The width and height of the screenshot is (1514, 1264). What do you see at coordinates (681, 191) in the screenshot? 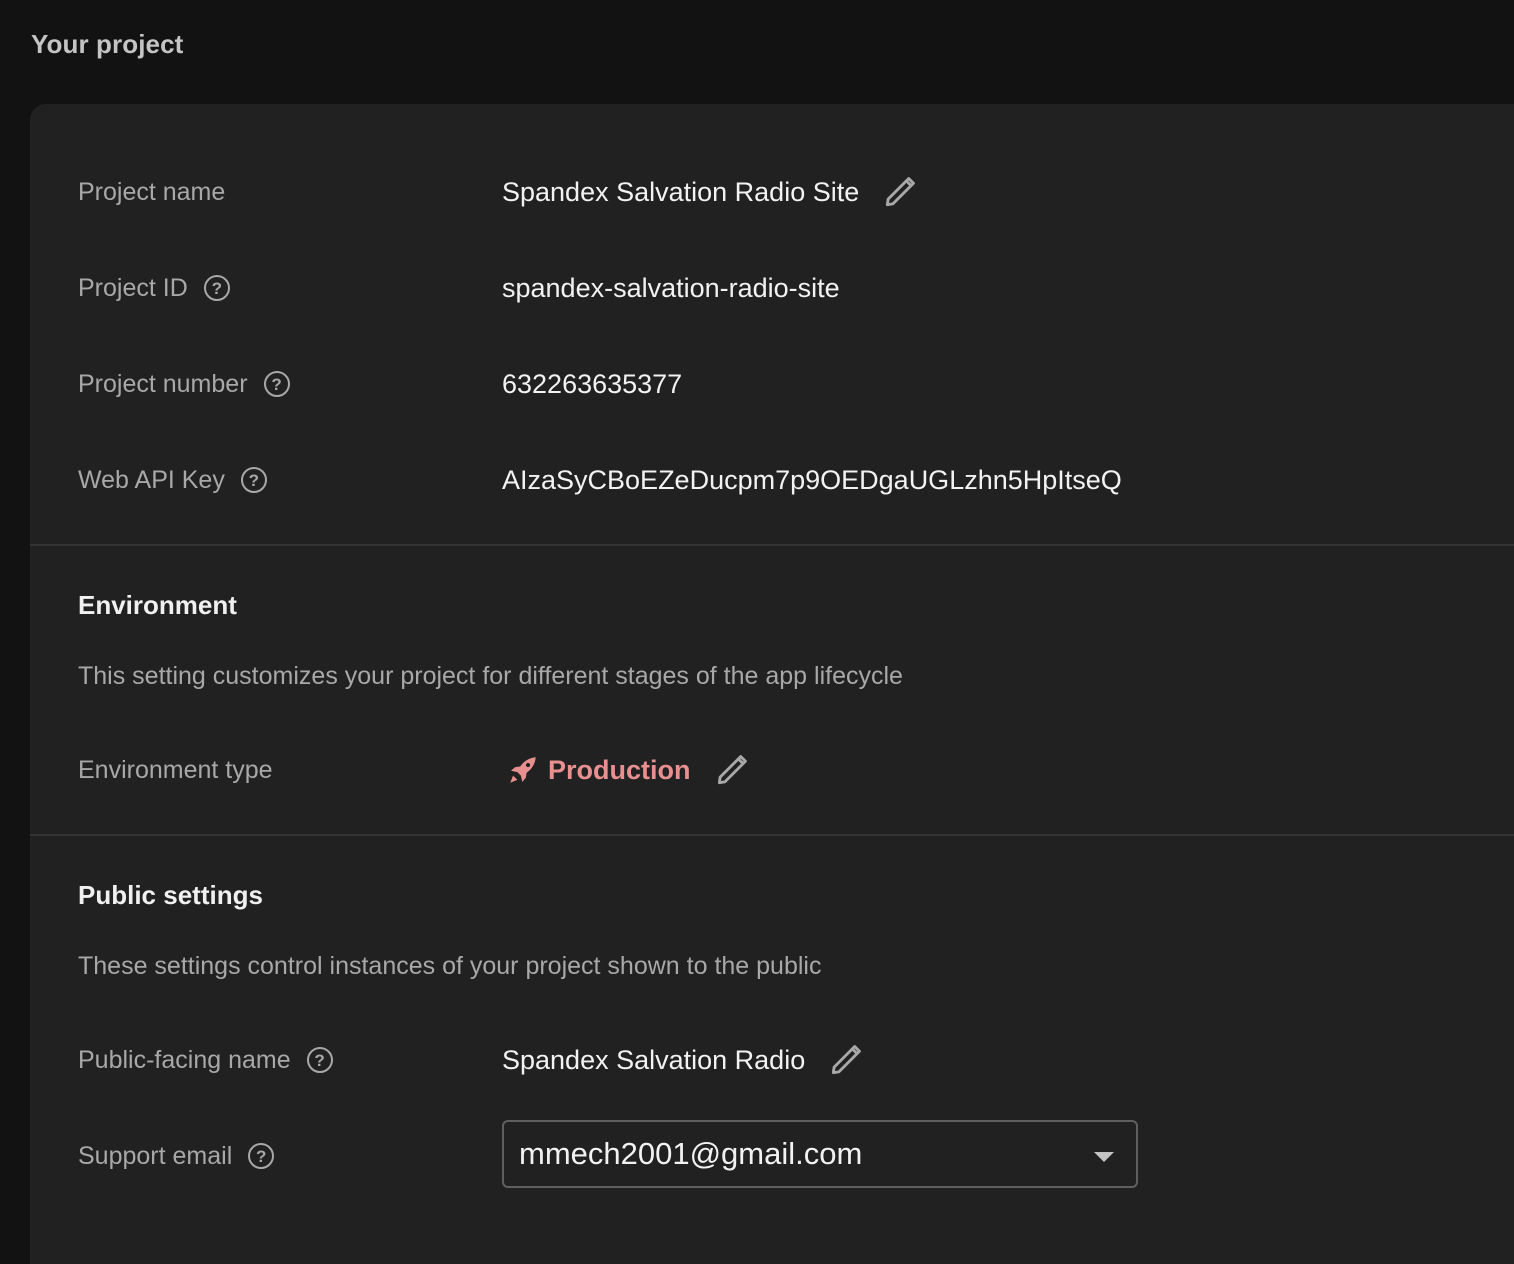
I see `project-name-text: Spandex Salvation Radio Site` at bounding box center [681, 191].